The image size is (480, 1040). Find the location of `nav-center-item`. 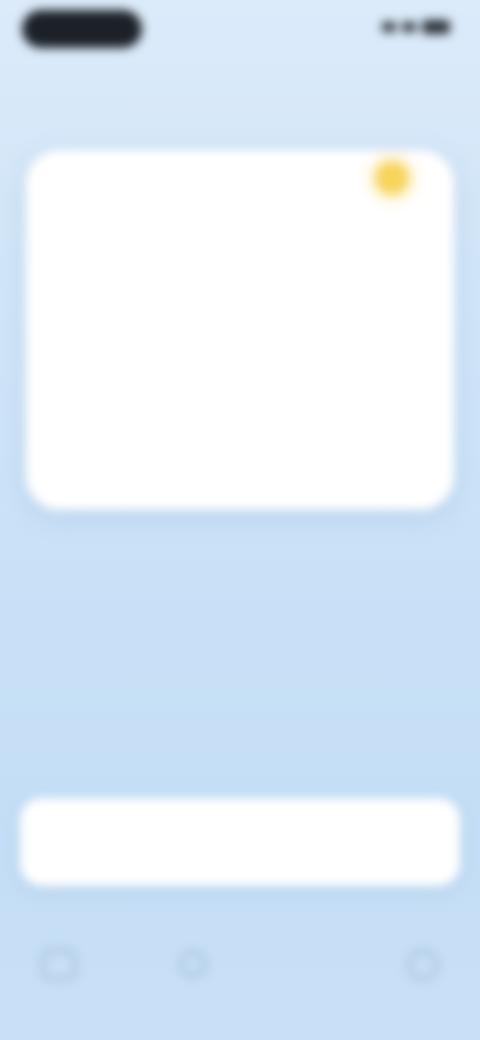

nav-center-item is located at coordinates (240, 964).